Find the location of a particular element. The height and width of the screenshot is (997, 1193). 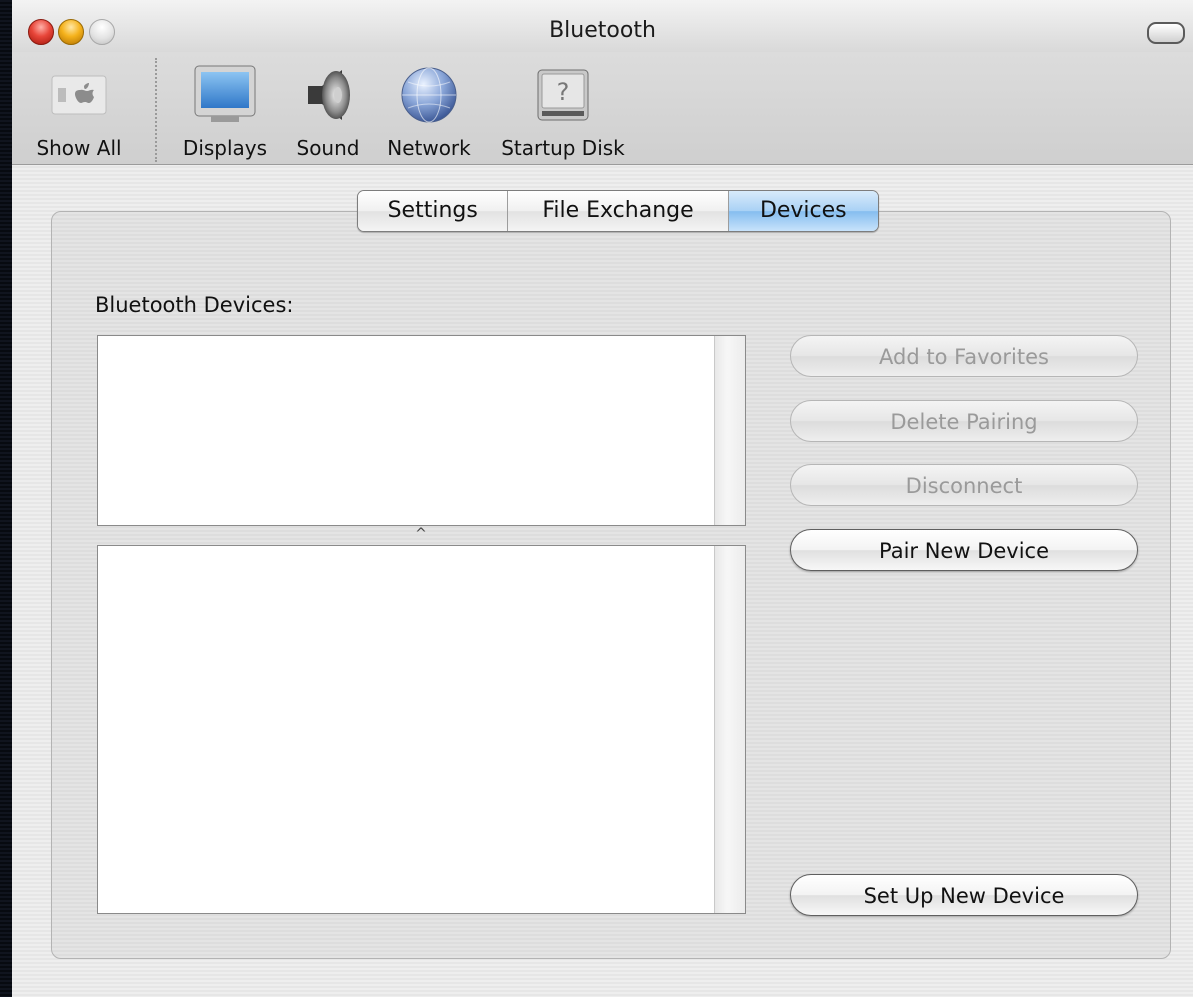

delete-pairing-button: Delete Pairing is located at coordinates (964, 421).